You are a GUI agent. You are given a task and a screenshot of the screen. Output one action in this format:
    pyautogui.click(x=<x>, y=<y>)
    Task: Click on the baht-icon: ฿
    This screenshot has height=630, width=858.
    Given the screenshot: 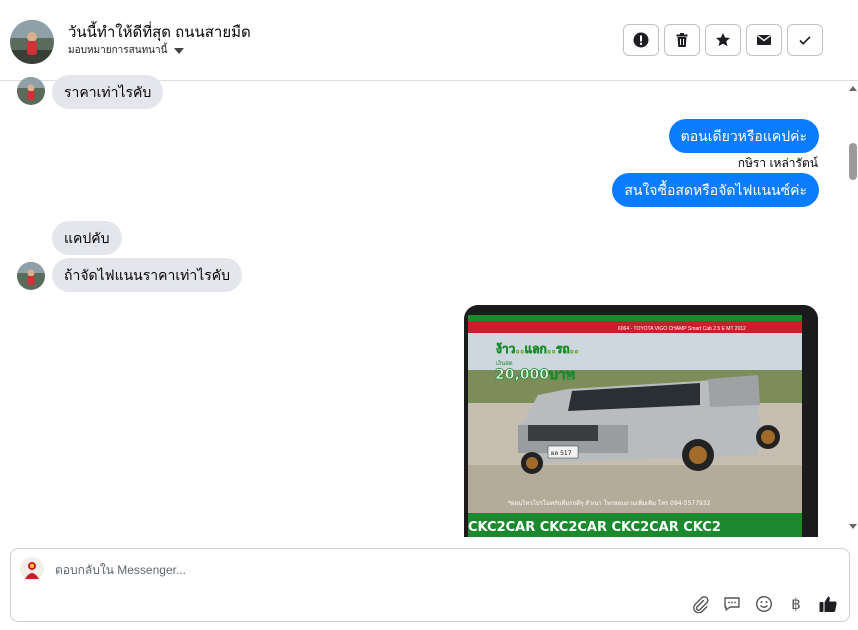 What is the action you would take?
    pyautogui.click(x=796, y=604)
    